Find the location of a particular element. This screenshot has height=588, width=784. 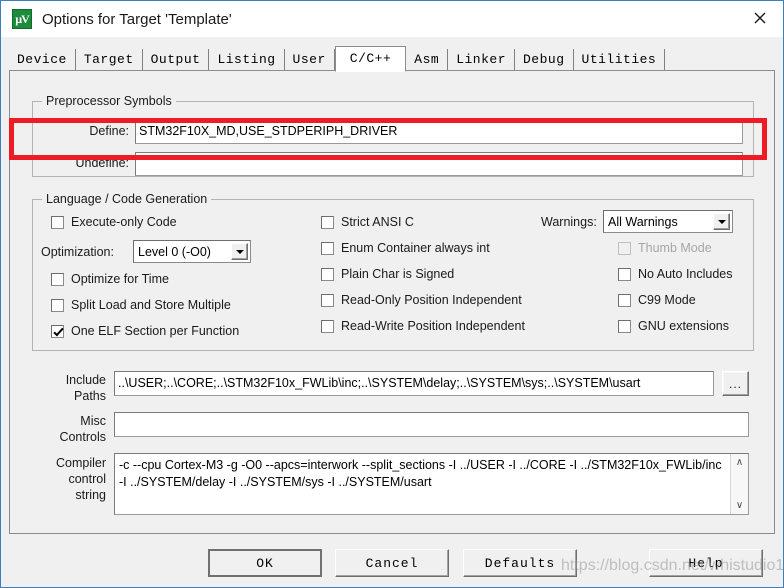

ok-button: OK is located at coordinates (265, 563).